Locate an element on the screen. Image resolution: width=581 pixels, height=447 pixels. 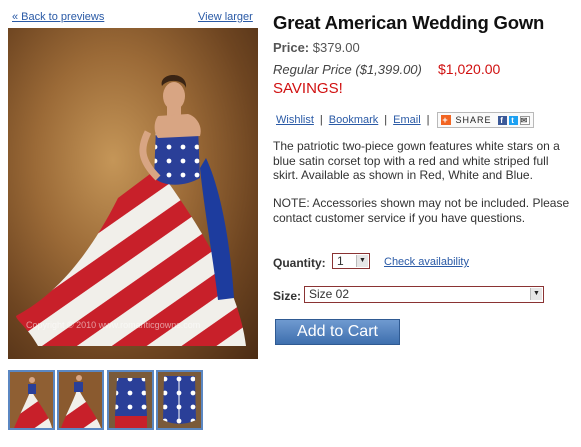
facebook-icon: f is located at coordinates (502, 120).